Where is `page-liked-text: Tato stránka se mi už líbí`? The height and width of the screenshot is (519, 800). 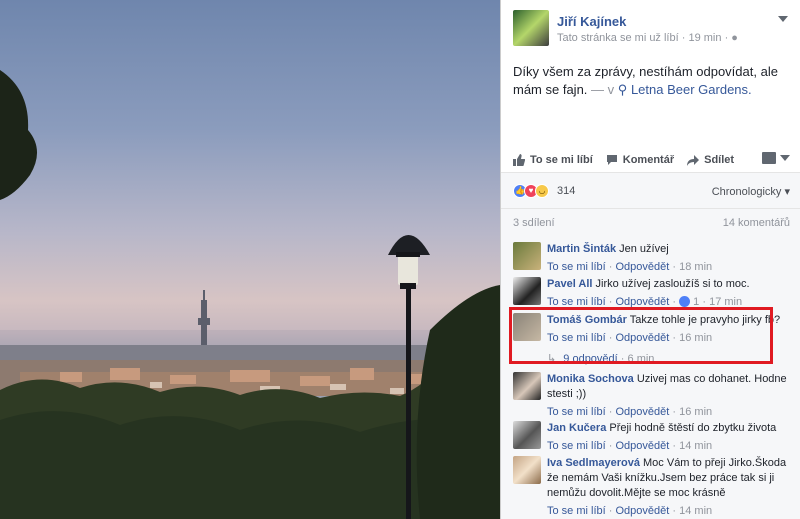
page-liked-text: Tato stránka se mi už líbí is located at coordinates (618, 38).